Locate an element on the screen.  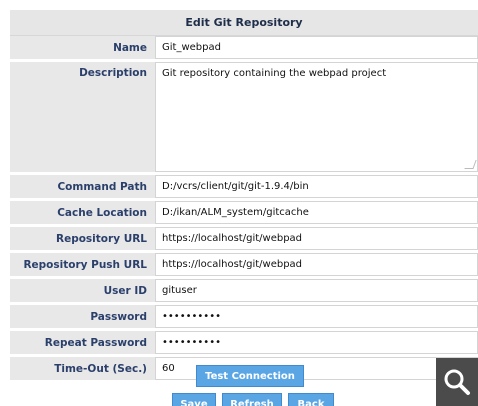
user-id-row: User ID is located at coordinates (244, 290).